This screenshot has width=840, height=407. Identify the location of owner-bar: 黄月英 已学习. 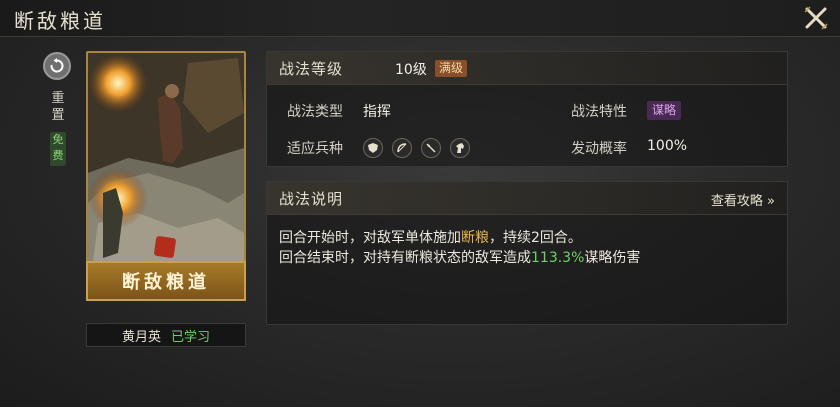
(166, 335).